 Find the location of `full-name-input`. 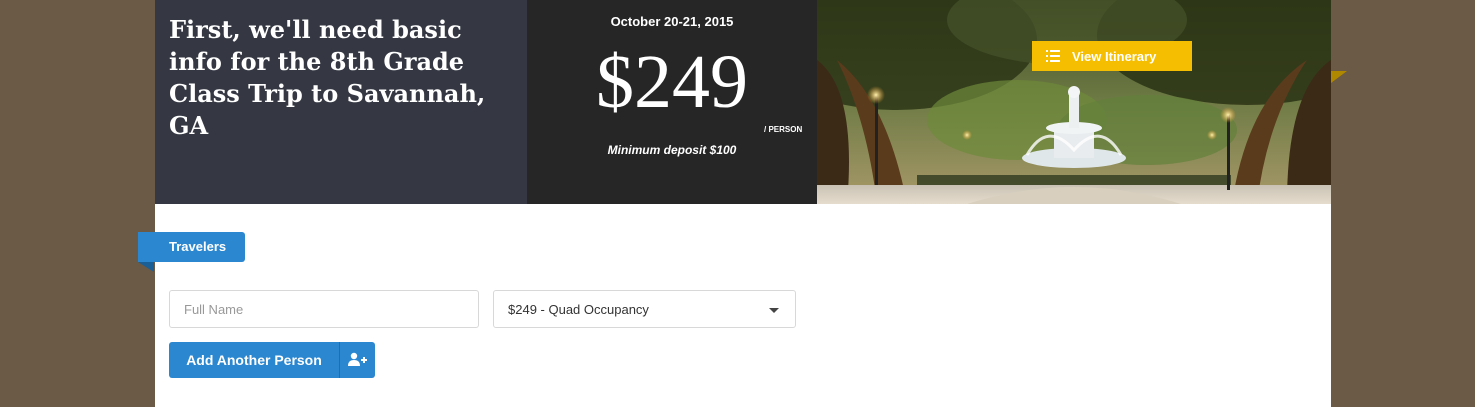

full-name-input is located at coordinates (324, 309).